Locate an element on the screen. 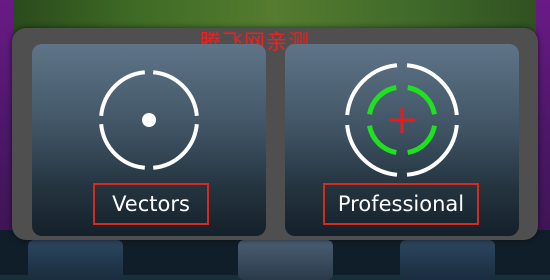 This screenshot has width=550, height=280. reticle-crosshair-icon is located at coordinates (402, 120).